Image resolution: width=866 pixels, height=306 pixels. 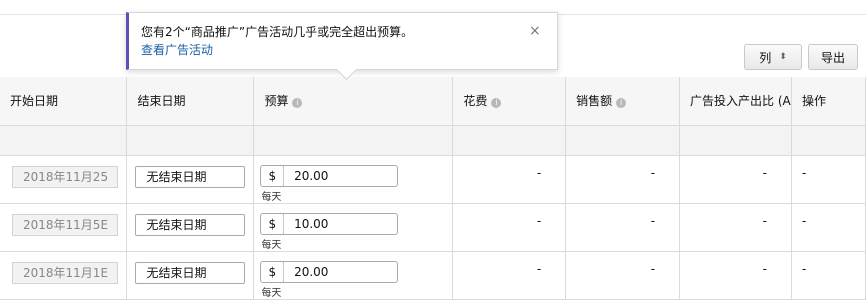 What do you see at coordinates (329, 223) in the screenshot?
I see `budget-input: $ 10.00` at bounding box center [329, 223].